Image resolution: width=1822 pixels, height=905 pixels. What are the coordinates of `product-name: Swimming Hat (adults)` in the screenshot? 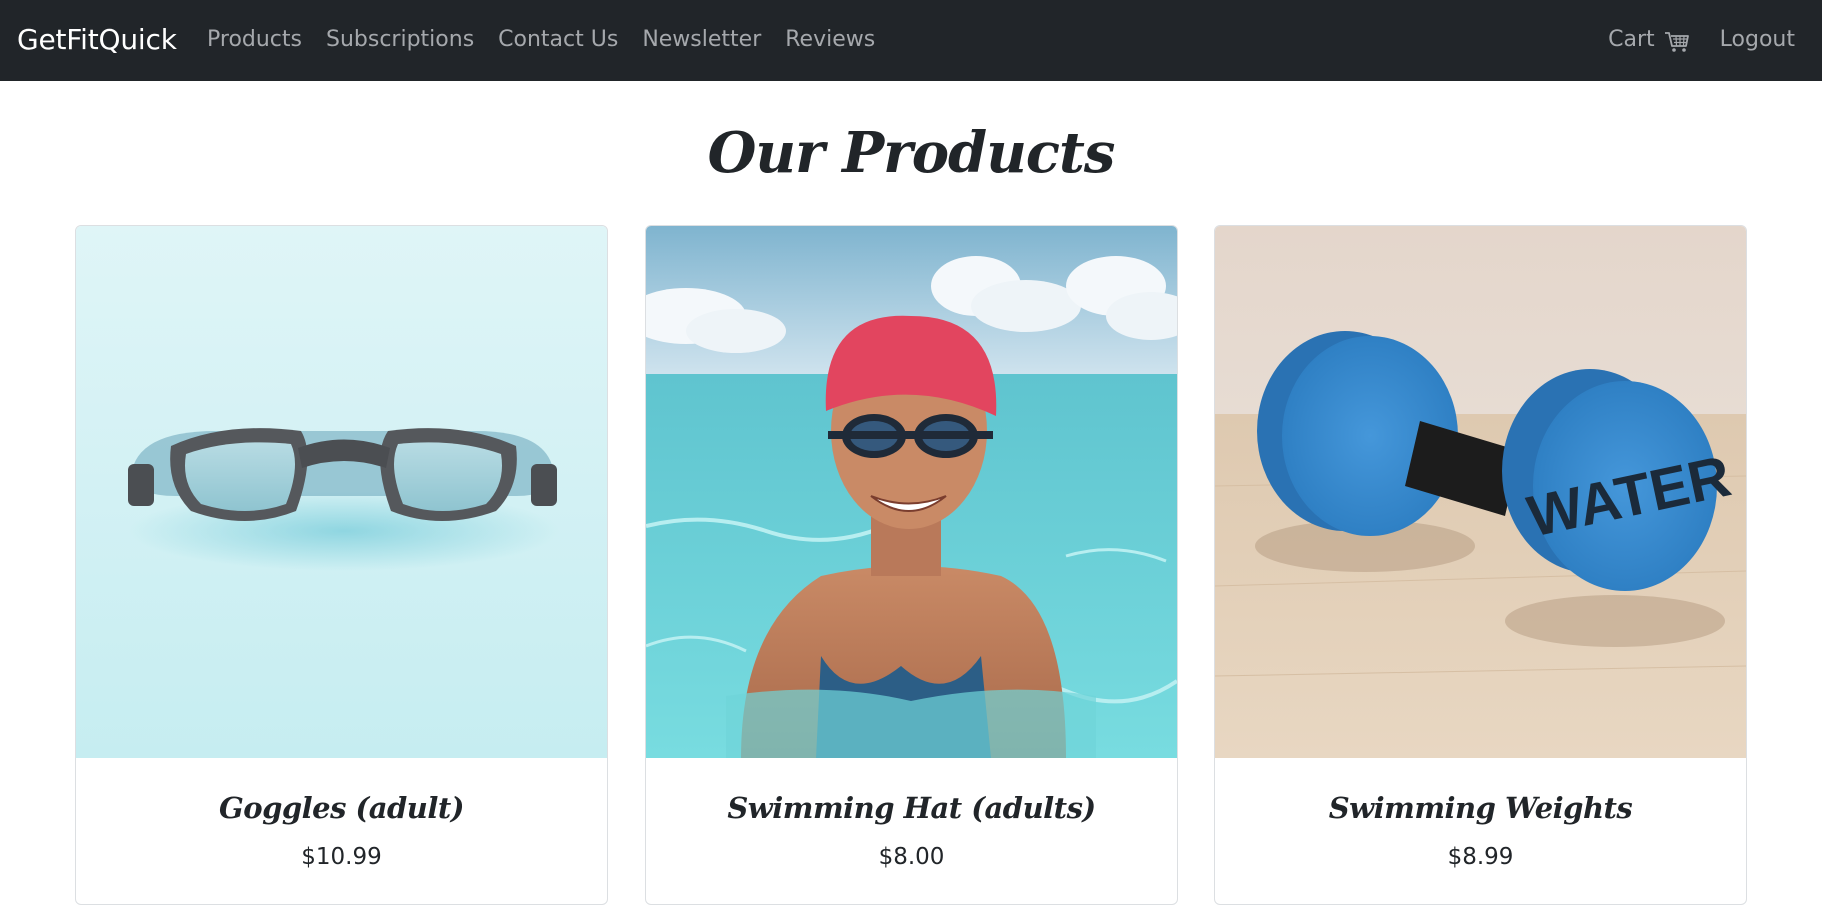 It's located at (911, 808).